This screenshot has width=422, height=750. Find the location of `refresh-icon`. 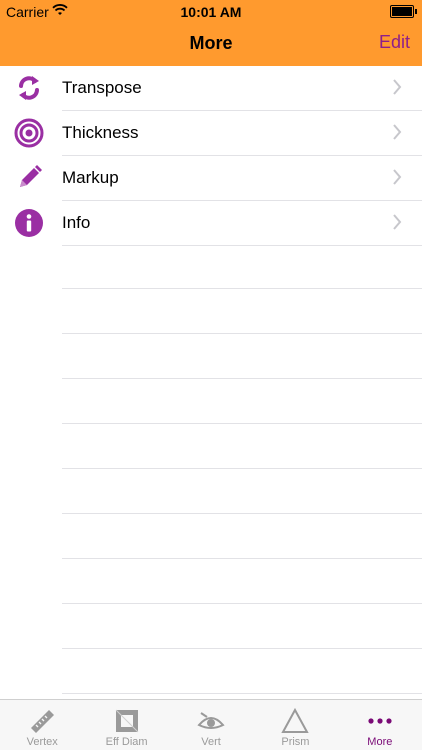

refresh-icon is located at coordinates (29, 88).